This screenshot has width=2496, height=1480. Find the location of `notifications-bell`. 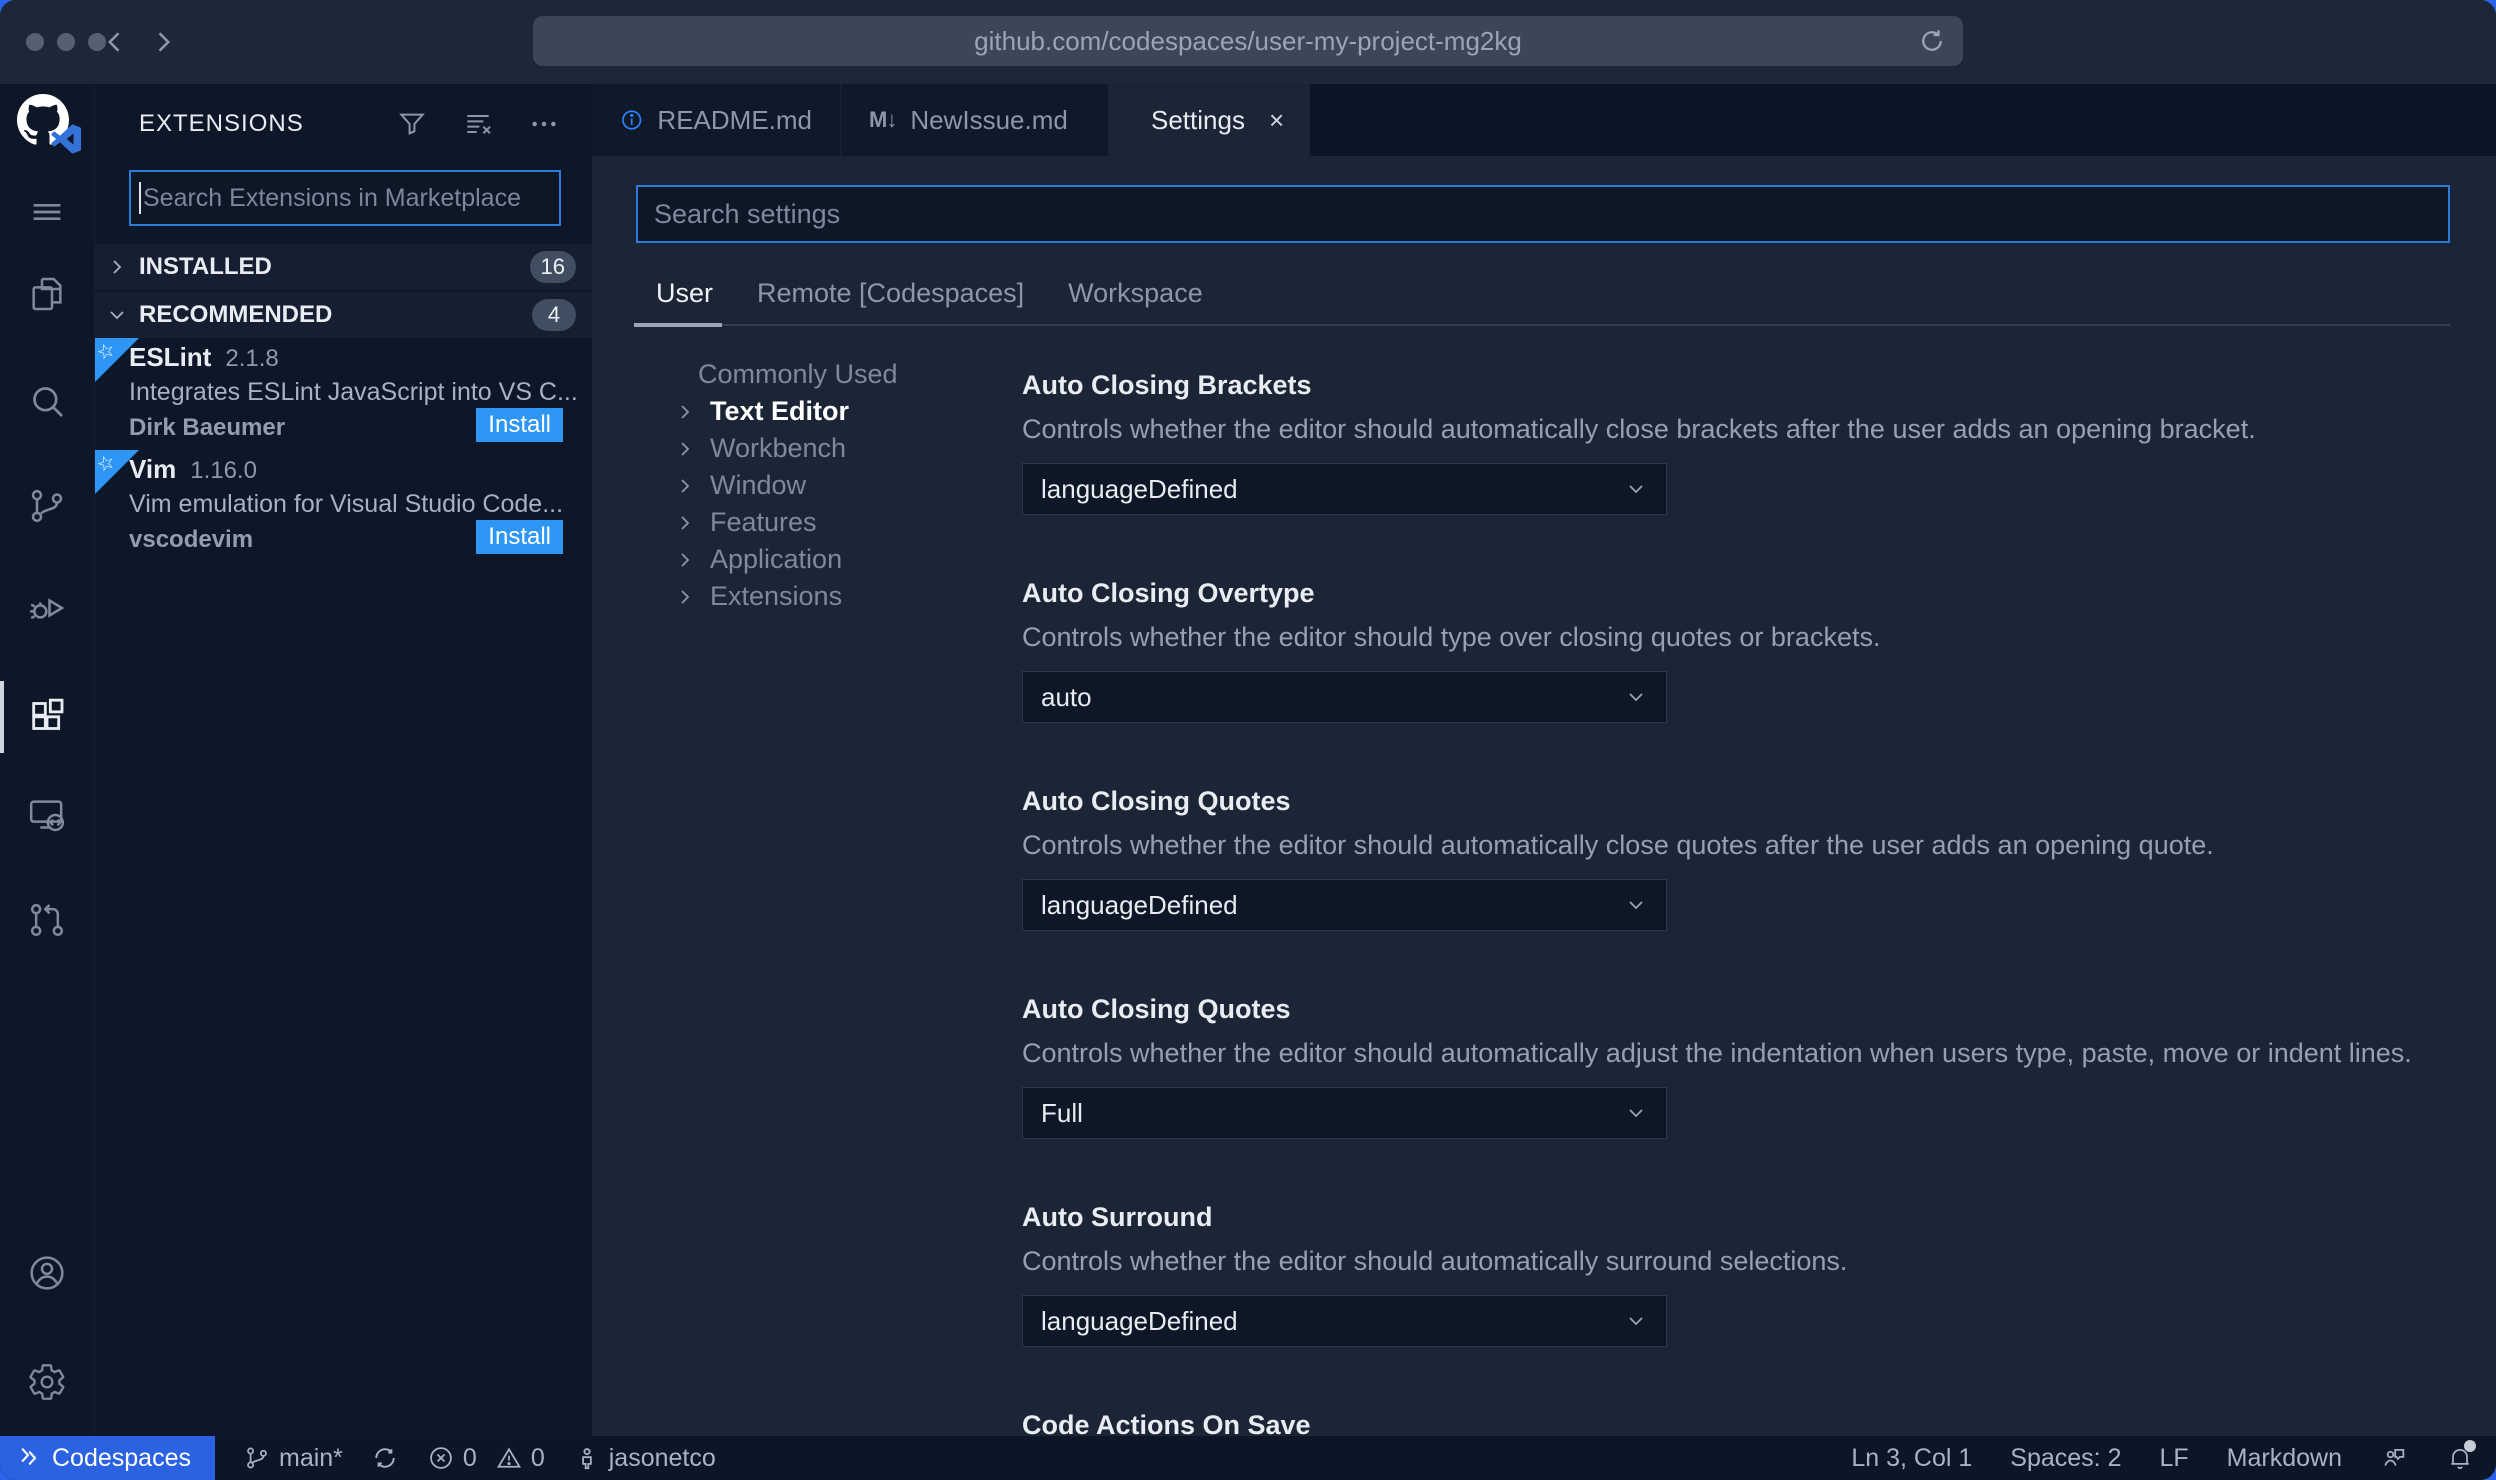

notifications-bell is located at coordinates (2461, 1456).